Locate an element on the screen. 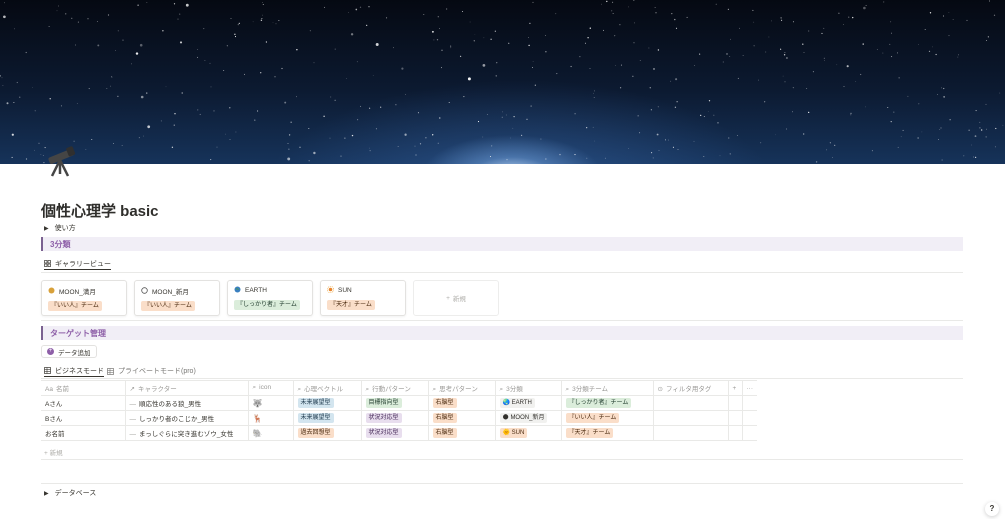 This screenshot has width=1005, height=519. section-heading-label: ターゲット管理 is located at coordinates (78, 333).